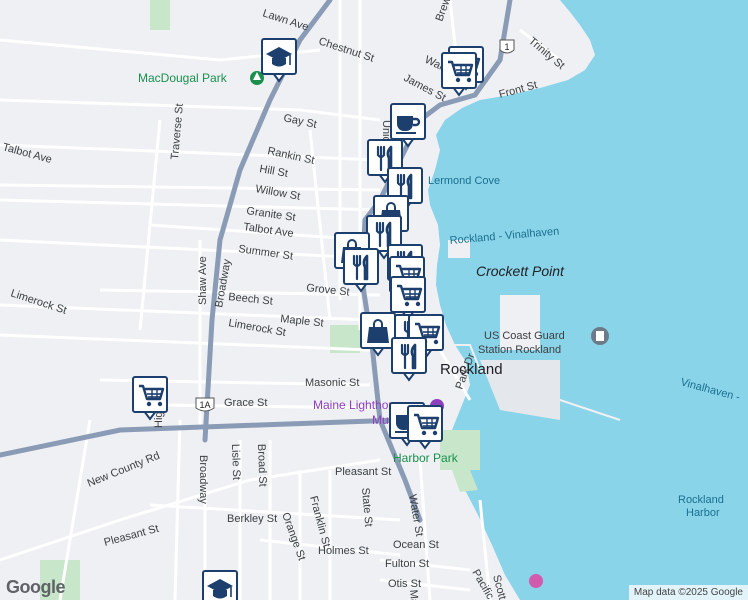  Describe the element at coordinates (407, 564) in the screenshot. I see `street-fulton-st: Fulton St` at that location.